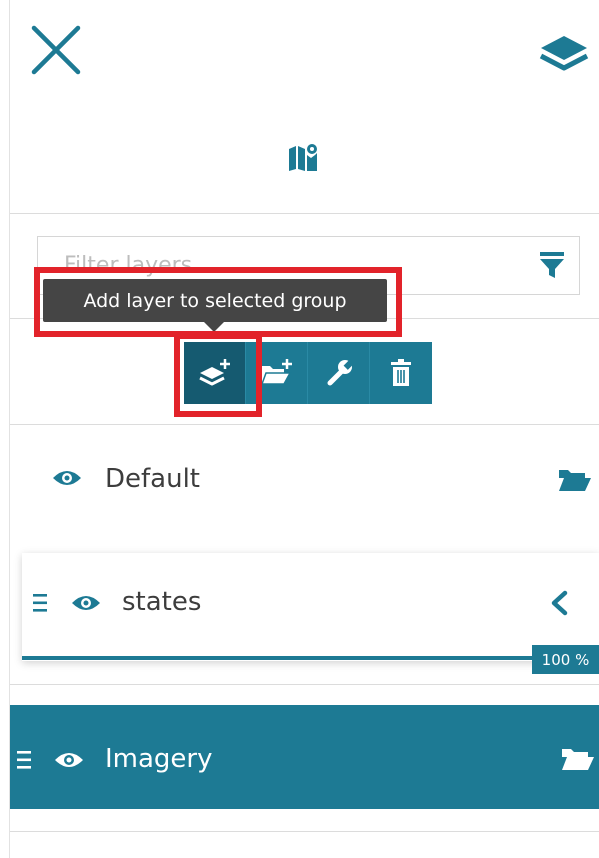 This screenshot has height=858, width=599. What do you see at coordinates (159, 759) in the screenshot?
I see `group-label: Imagery` at bounding box center [159, 759].